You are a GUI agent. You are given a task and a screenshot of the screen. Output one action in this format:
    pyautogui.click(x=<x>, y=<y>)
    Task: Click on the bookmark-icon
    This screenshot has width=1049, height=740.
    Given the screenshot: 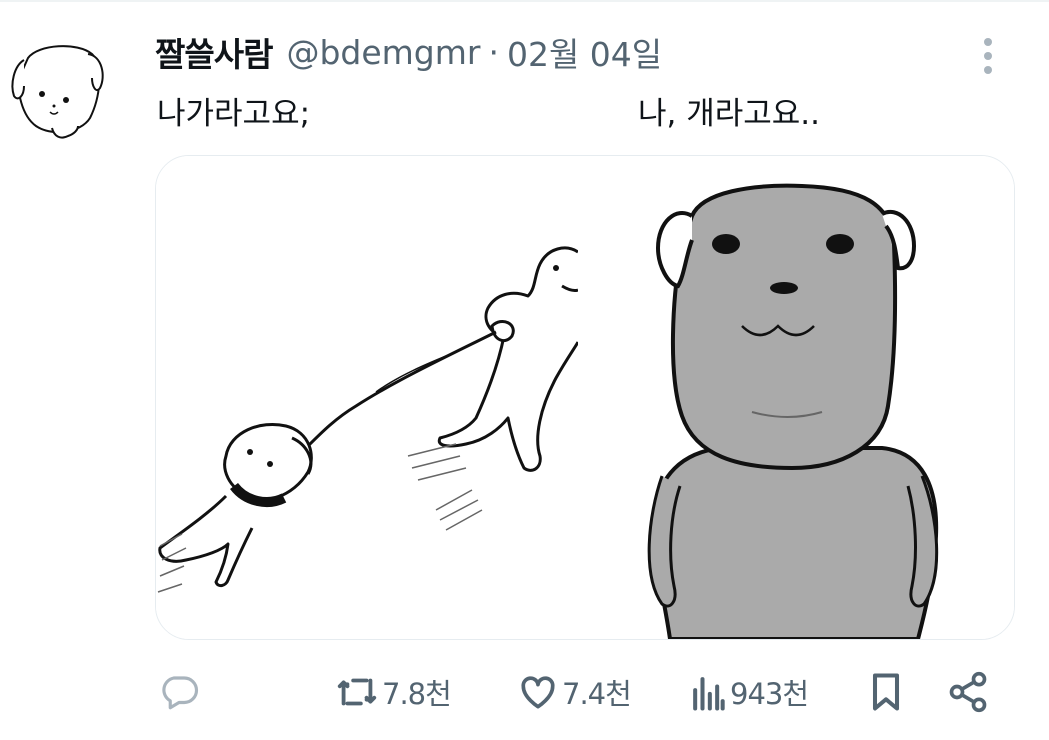 What is the action you would take?
    pyautogui.click(x=886, y=692)
    